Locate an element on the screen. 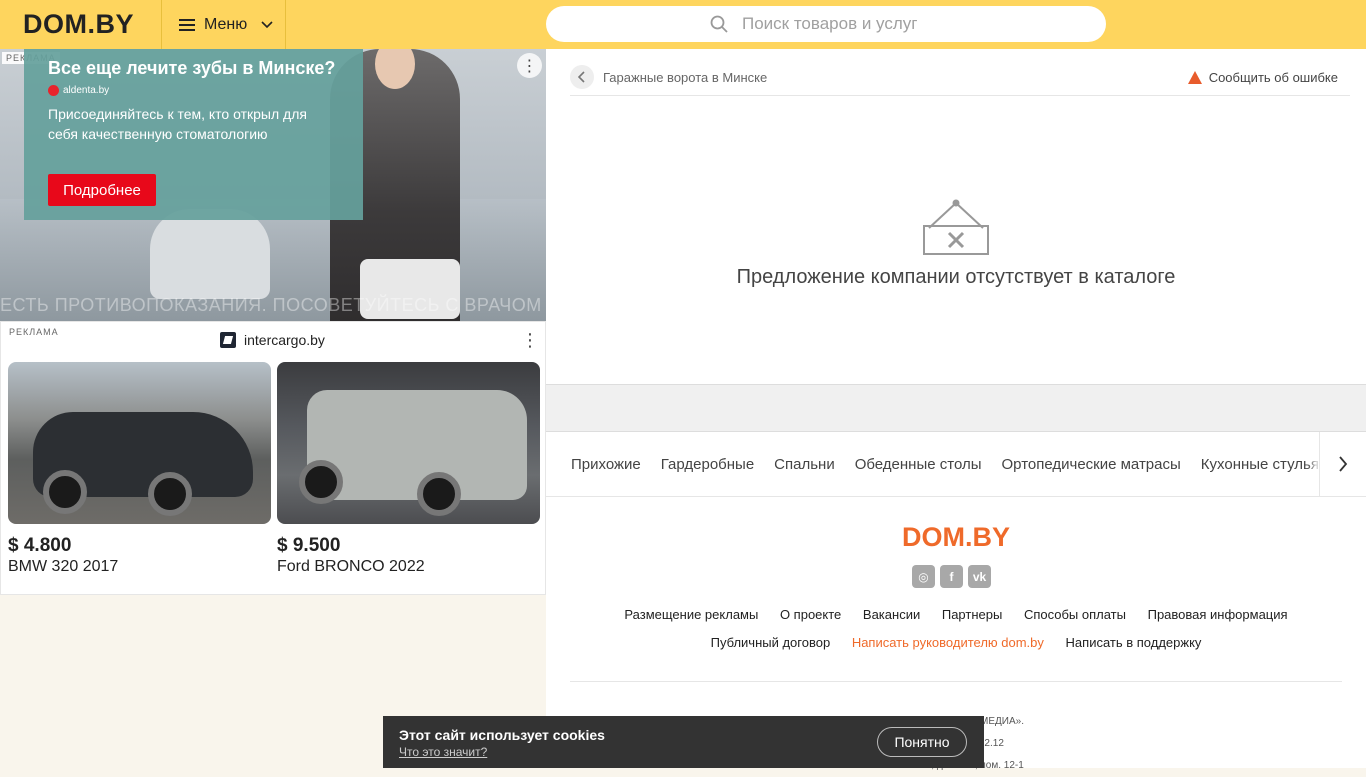  footer-logo: DOM.BY is located at coordinates (956, 537).